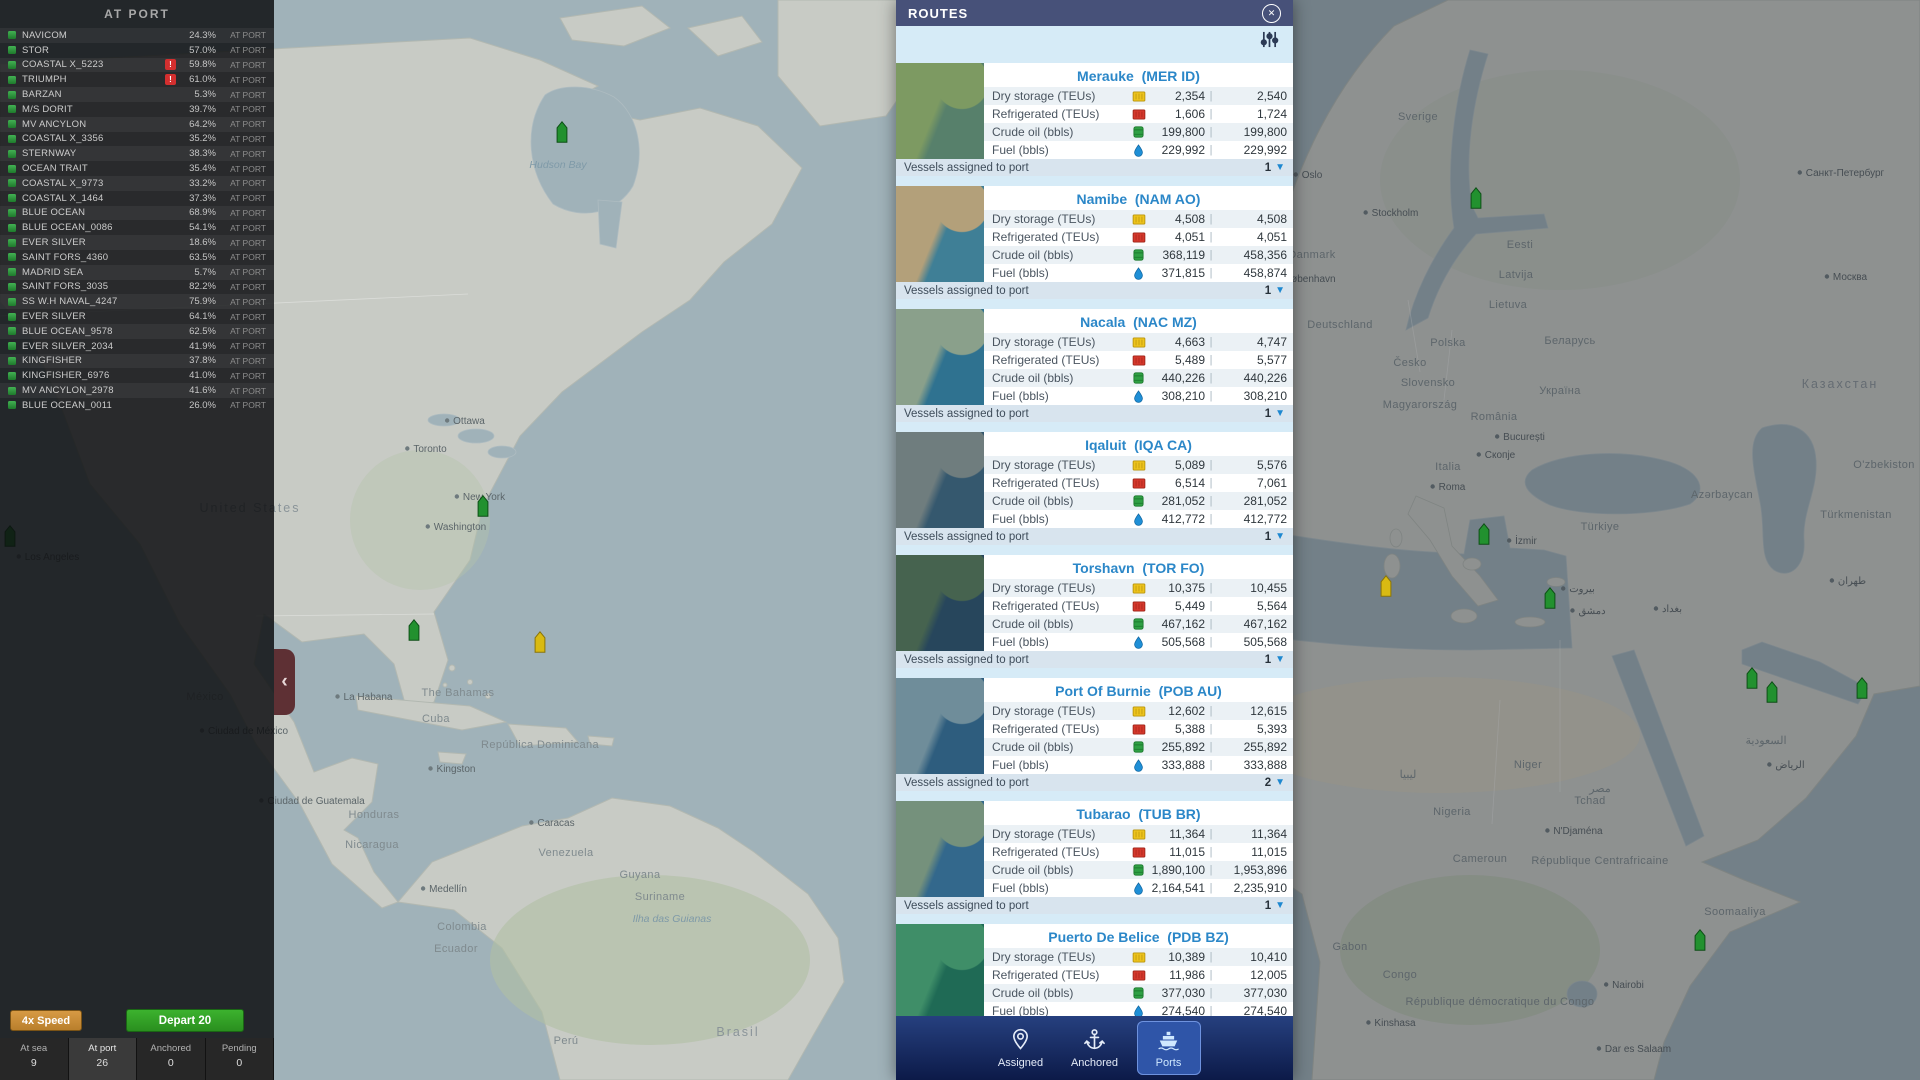 This screenshot has width=1920, height=1080. What do you see at coordinates (137, 242) in the screenshot?
I see `vessel-row: EVER SILVER ! 18.6% AT PORT` at bounding box center [137, 242].